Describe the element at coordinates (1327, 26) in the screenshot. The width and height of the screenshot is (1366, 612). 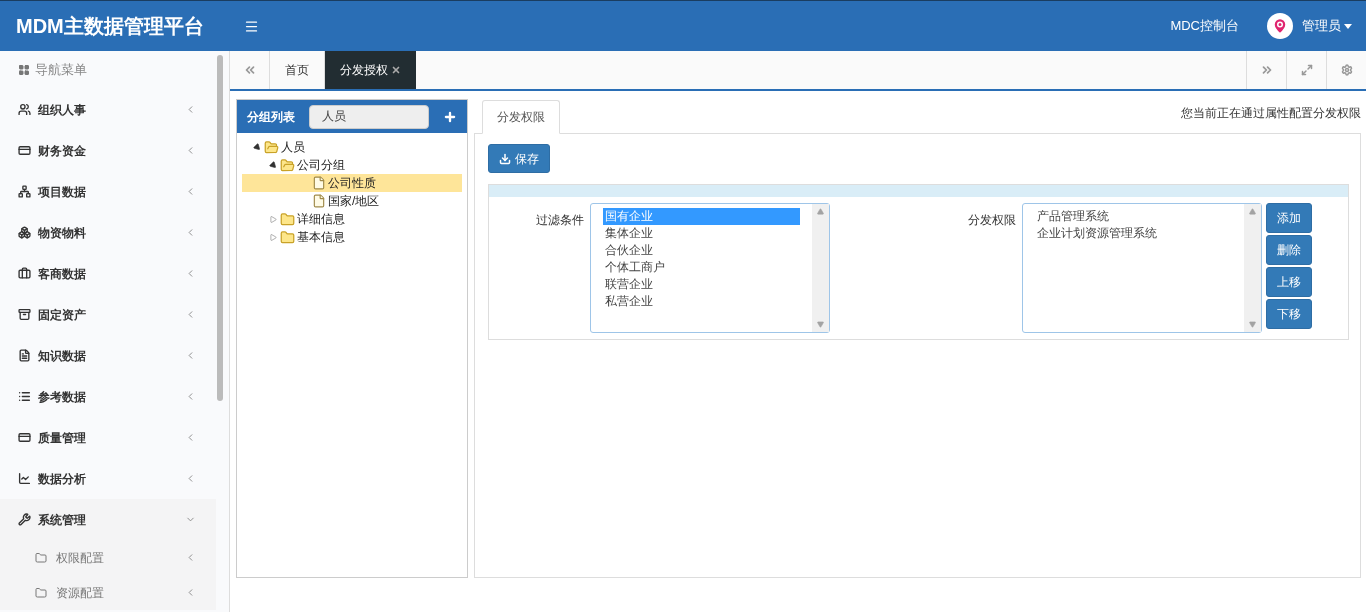
I see `user-menu: 管理员` at that location.